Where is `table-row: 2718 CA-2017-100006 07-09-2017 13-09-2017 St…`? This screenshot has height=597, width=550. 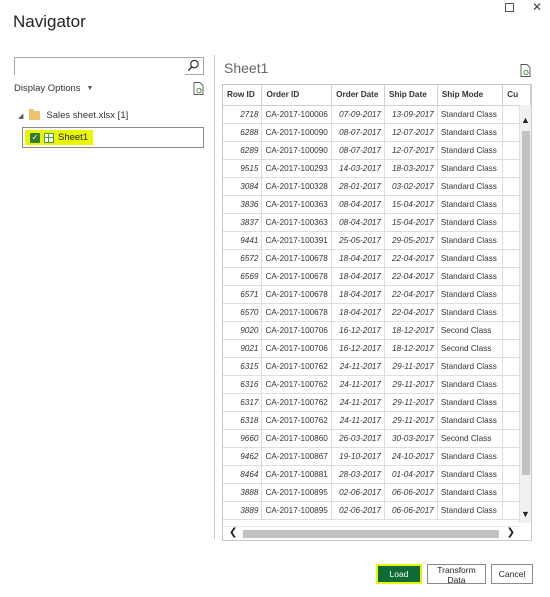
table-row: 2718 CA-2017-100006 07-09-2017 13-09-2017 St… is located at coordinates (377, 114).